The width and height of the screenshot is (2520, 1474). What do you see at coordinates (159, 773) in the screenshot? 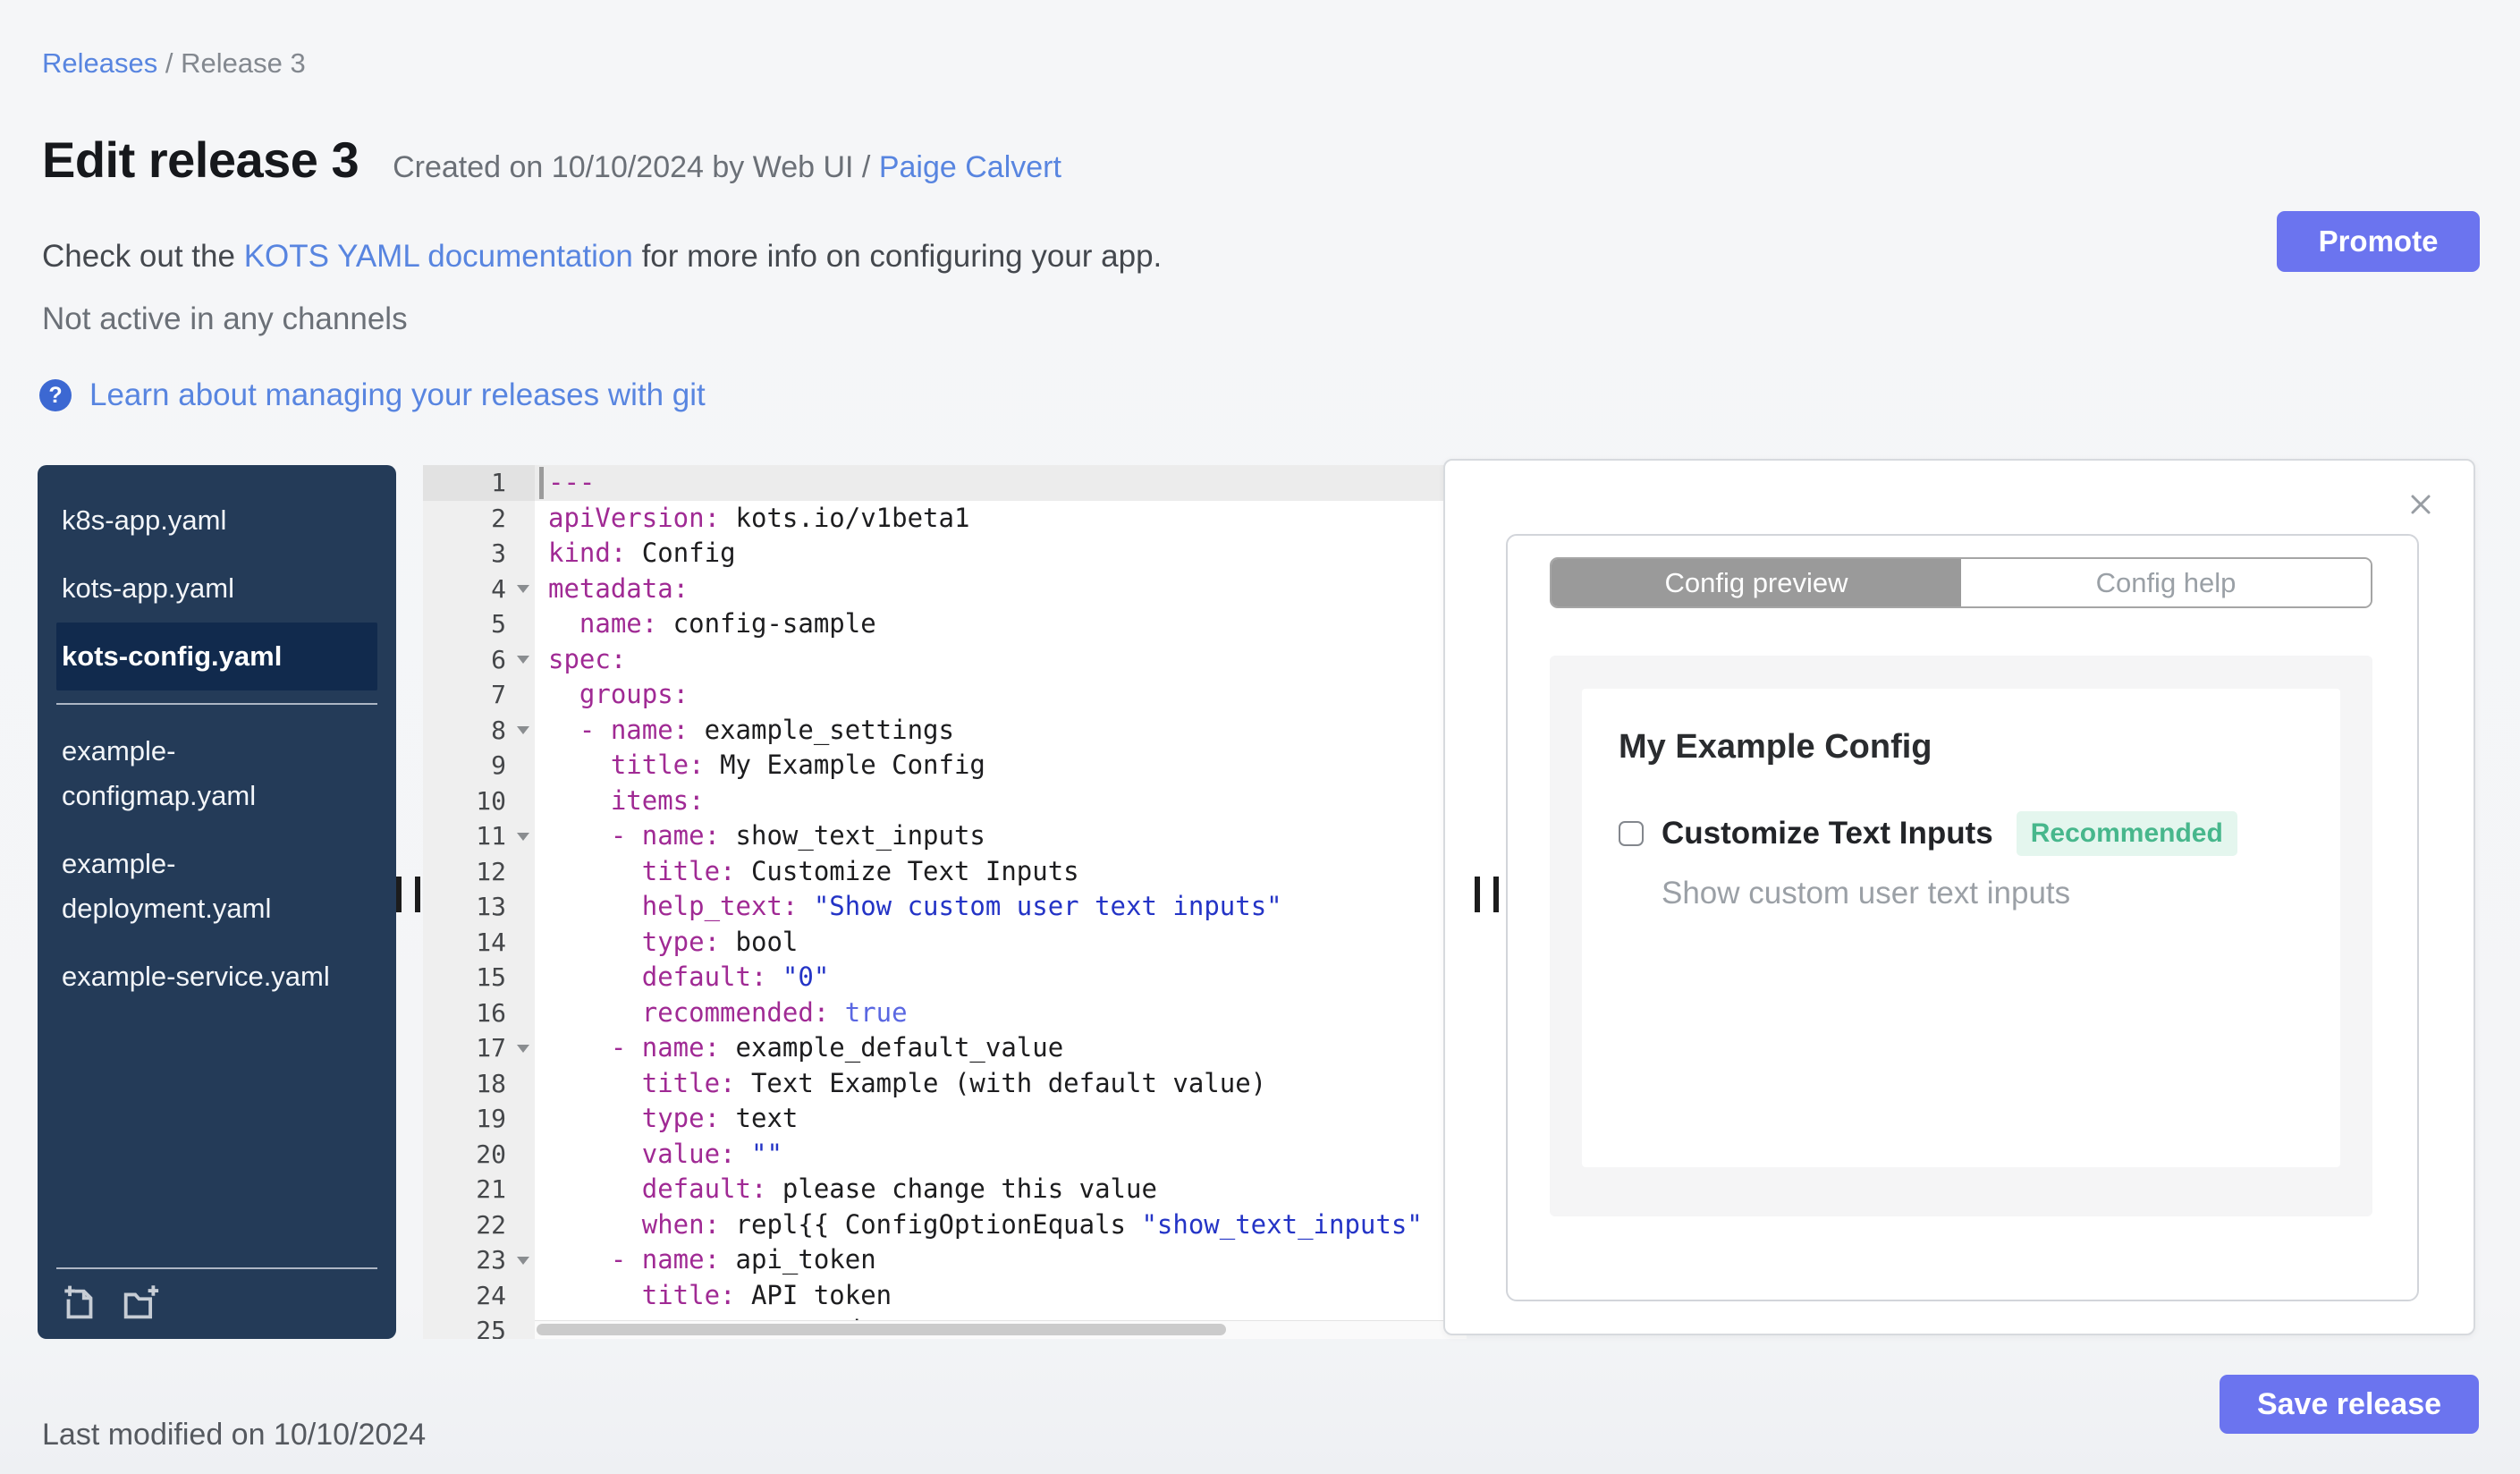
I see `file-item-label: example-configmap.yaml` at bounding box center [159, 773].